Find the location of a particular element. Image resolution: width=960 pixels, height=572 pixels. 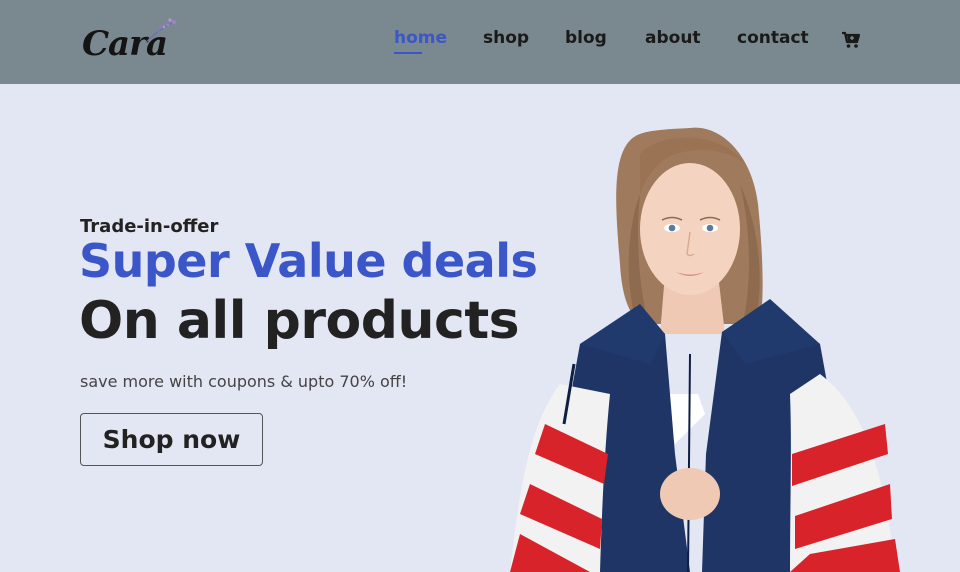

nav-link-about: about is located at coordinates (673, 38).